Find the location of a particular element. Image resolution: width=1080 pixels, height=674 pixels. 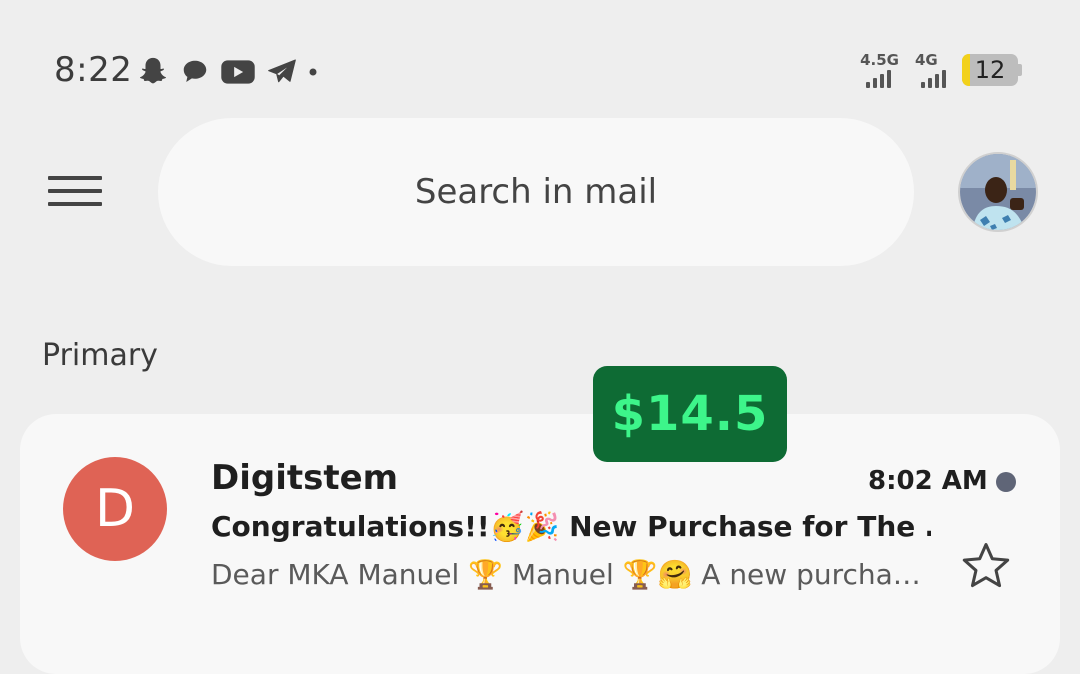

network-type-label: 4.5G is located at coordinates (879, 60).